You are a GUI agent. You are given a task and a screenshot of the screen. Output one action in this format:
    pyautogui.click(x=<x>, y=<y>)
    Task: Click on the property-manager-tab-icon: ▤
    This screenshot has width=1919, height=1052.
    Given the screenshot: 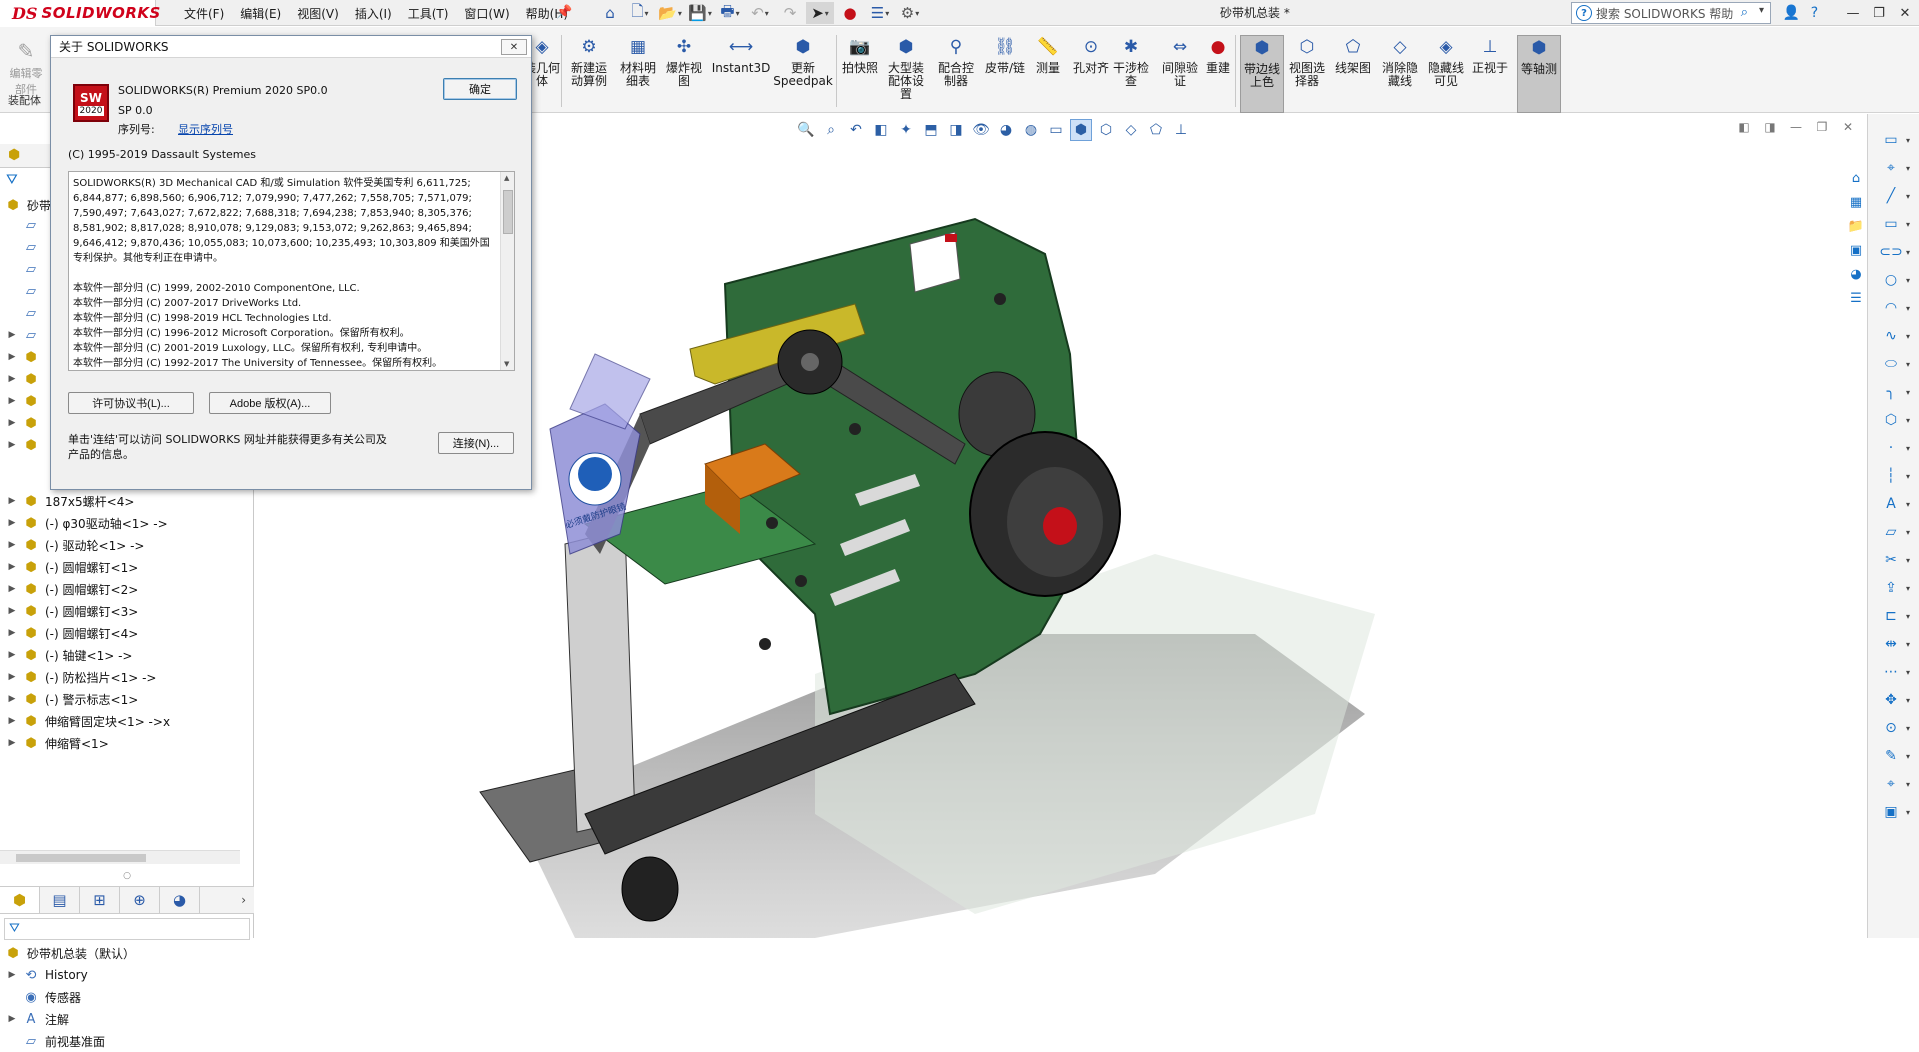 What is the action you would take?
    pyautogui.click(x=60, y=900)
    